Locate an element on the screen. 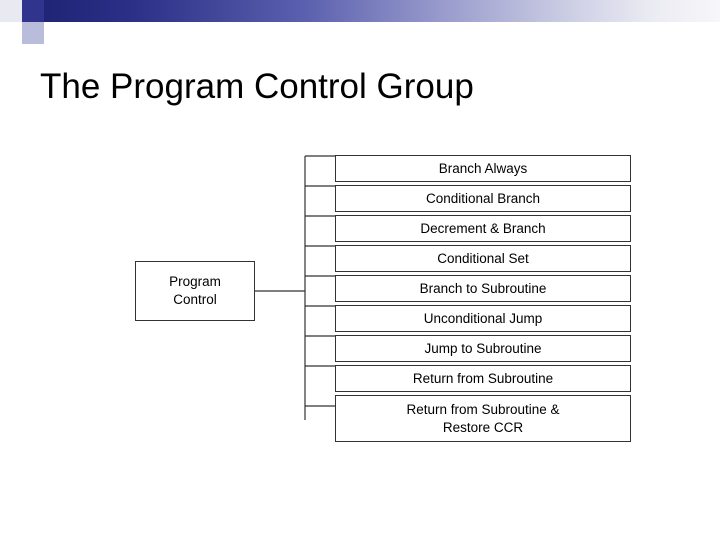 This screenshot has height=540, width=720. node-branch-always-label: Branch Always is located at coordinates (483, 168).